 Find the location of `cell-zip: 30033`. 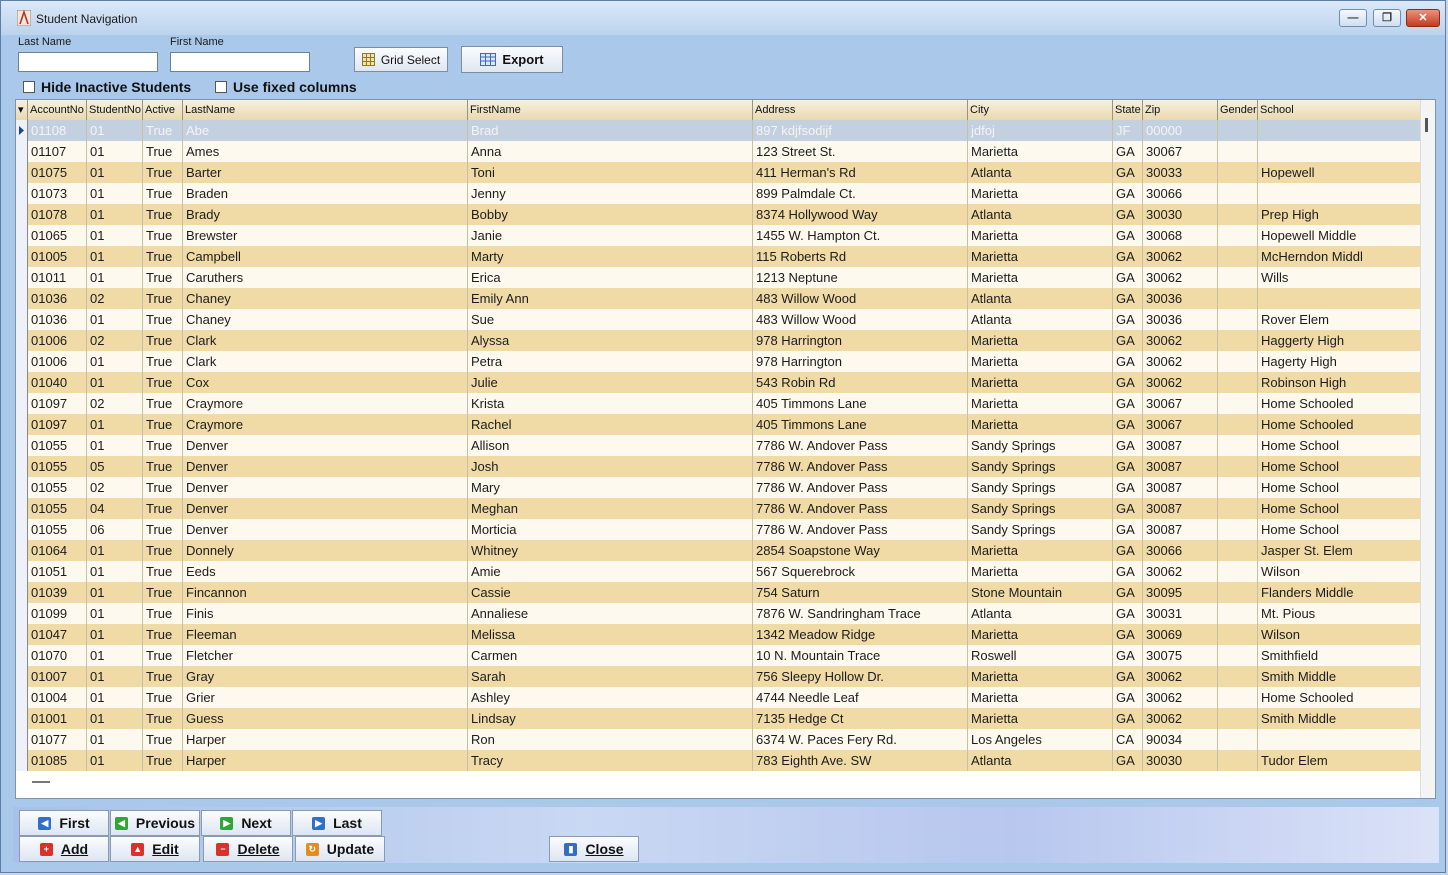

cell-zip: 30033 is located at coordinates (1180, 172).